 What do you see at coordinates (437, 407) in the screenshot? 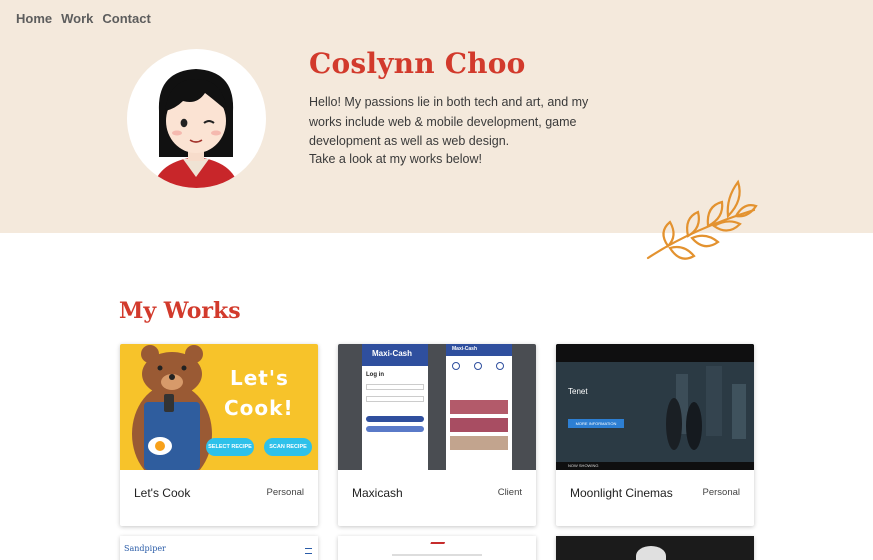
I see `maxicash-thumbnail: Maxi-Cash Log in Maxi-Cash` at bounding box center [437, 407].